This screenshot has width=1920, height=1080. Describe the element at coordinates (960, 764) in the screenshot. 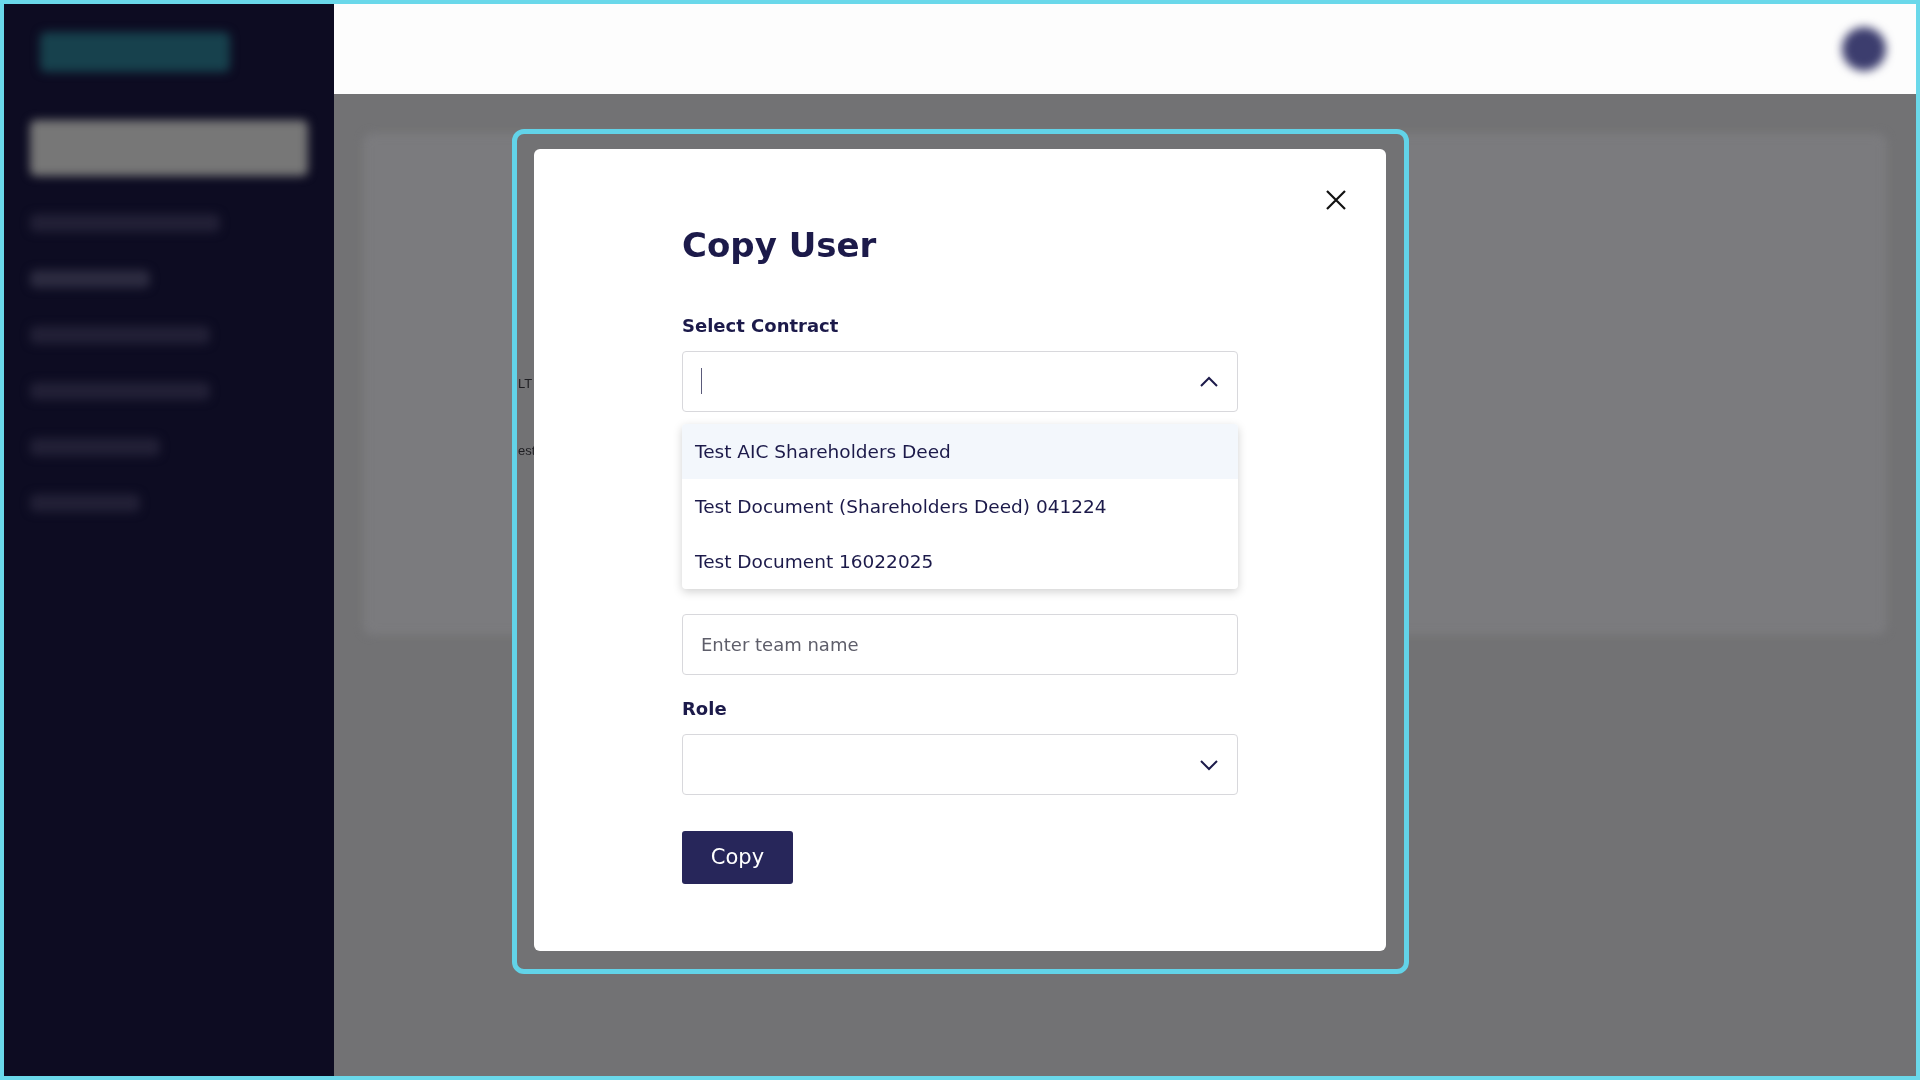

I see `role-select` at that location.